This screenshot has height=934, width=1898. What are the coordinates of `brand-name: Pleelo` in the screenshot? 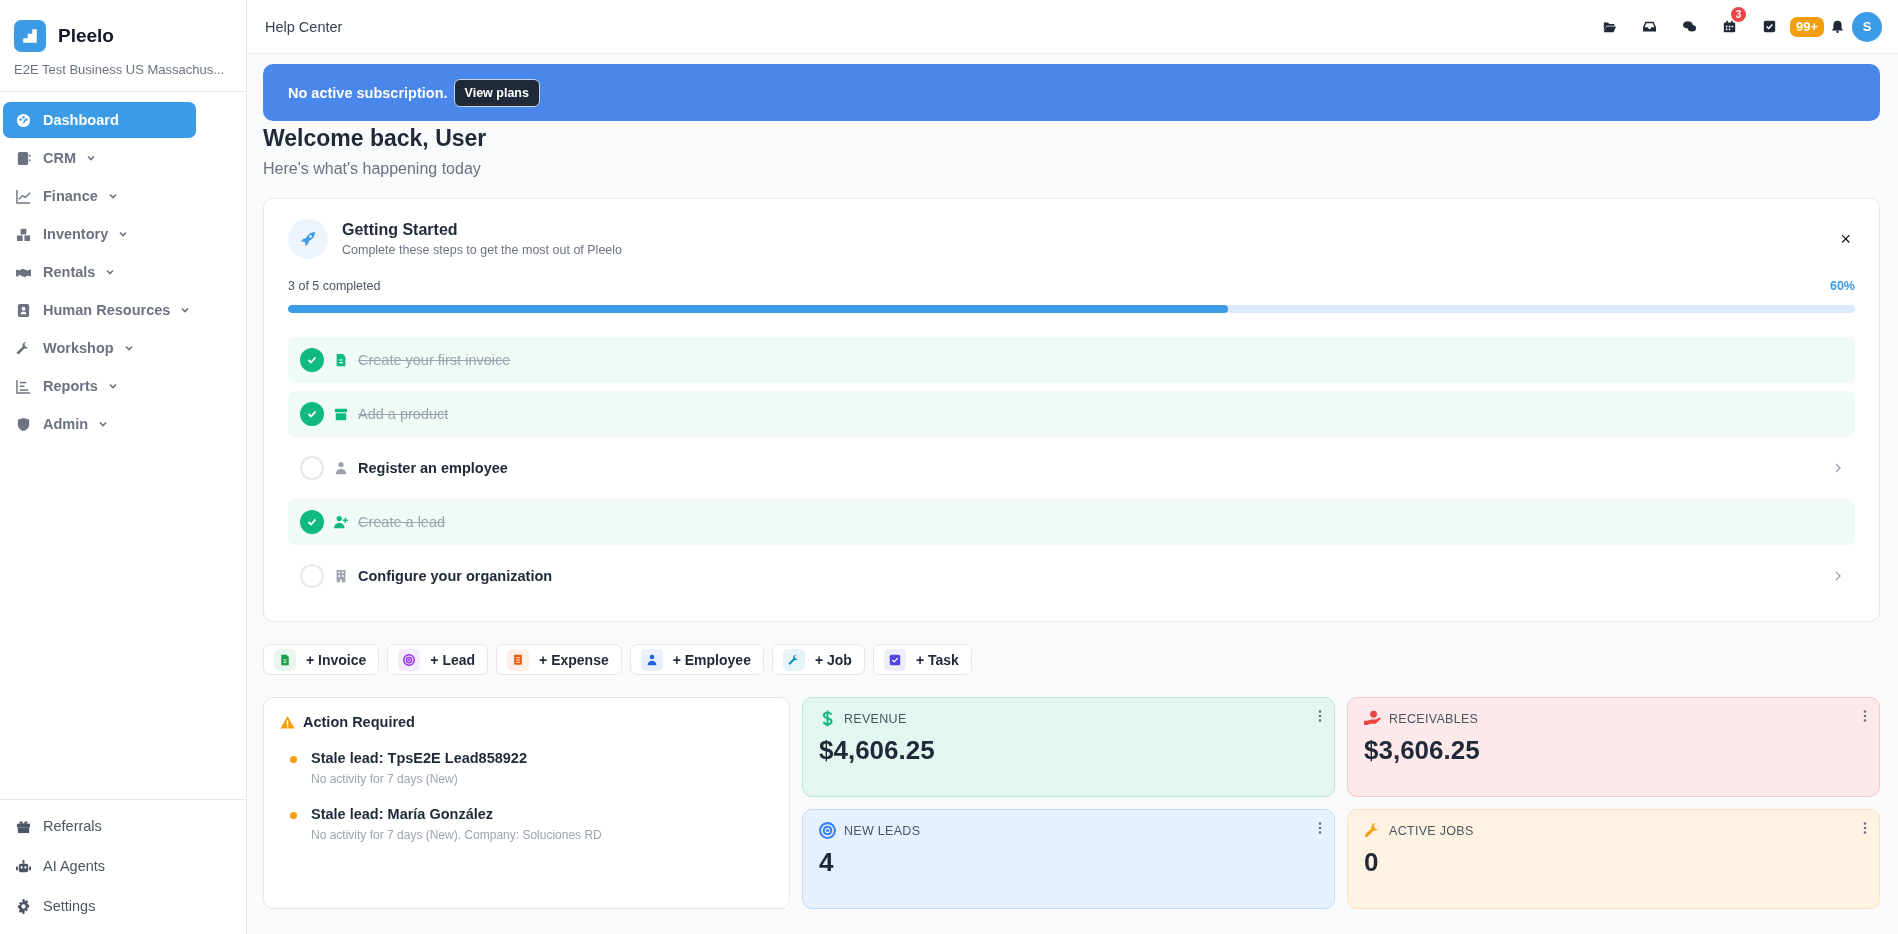 It's located at (86, 36).